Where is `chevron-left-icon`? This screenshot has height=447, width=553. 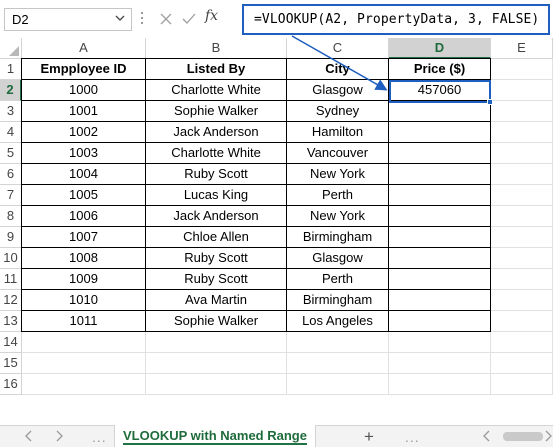 chevron-left-icon is located at coordinates (29, 436).